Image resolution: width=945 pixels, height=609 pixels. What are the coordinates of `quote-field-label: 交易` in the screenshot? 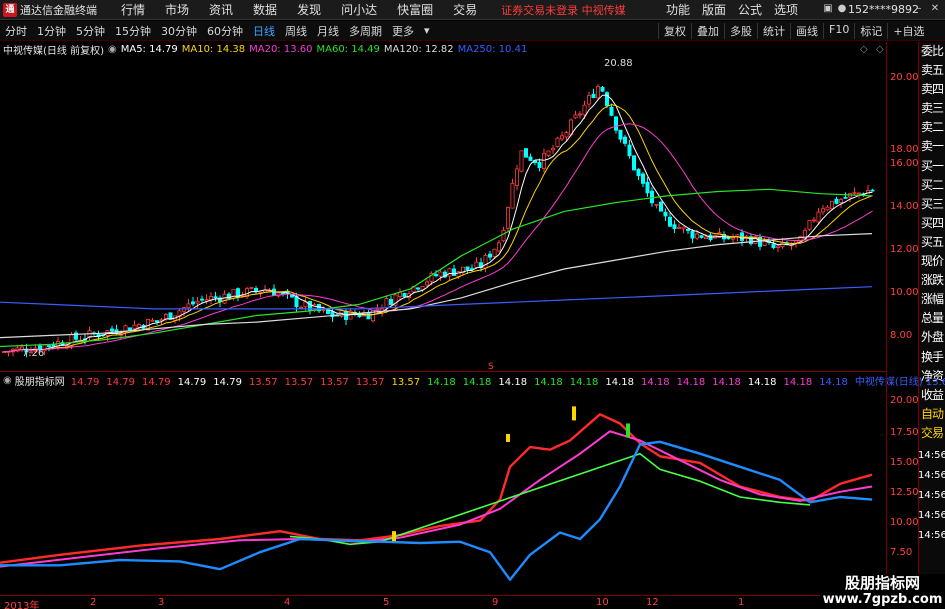 It's located at (932, 433).